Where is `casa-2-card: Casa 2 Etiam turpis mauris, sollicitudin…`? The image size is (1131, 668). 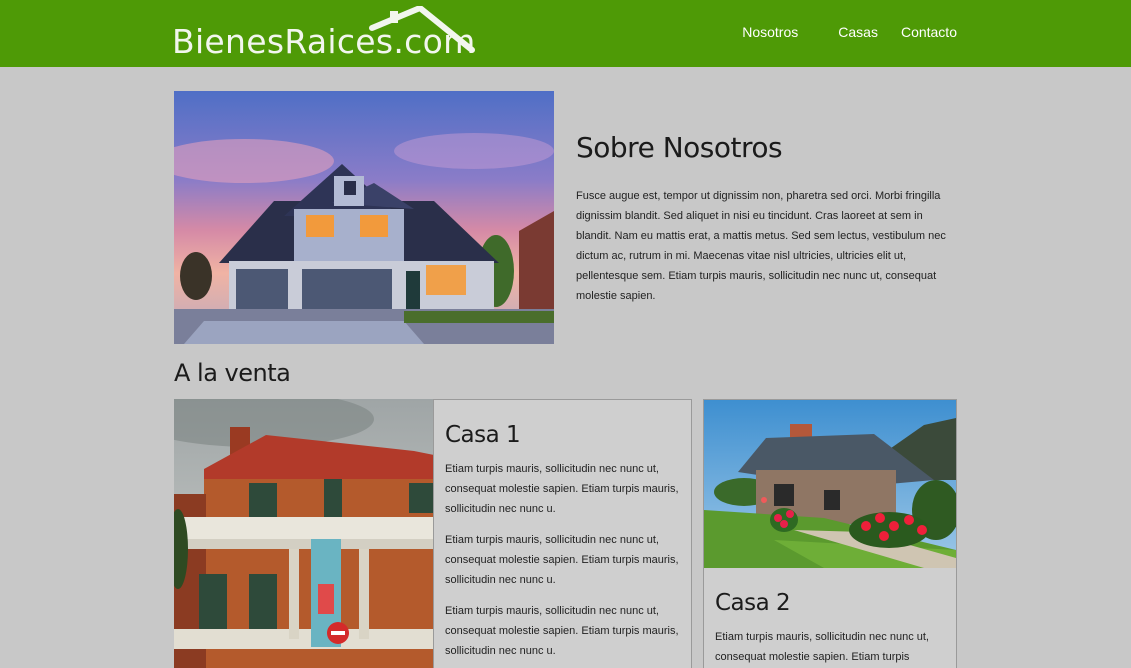
casa-2-card: Casa 2 Etiam turpis mauris, sollicitudin… is located at coordinates (830, 533).